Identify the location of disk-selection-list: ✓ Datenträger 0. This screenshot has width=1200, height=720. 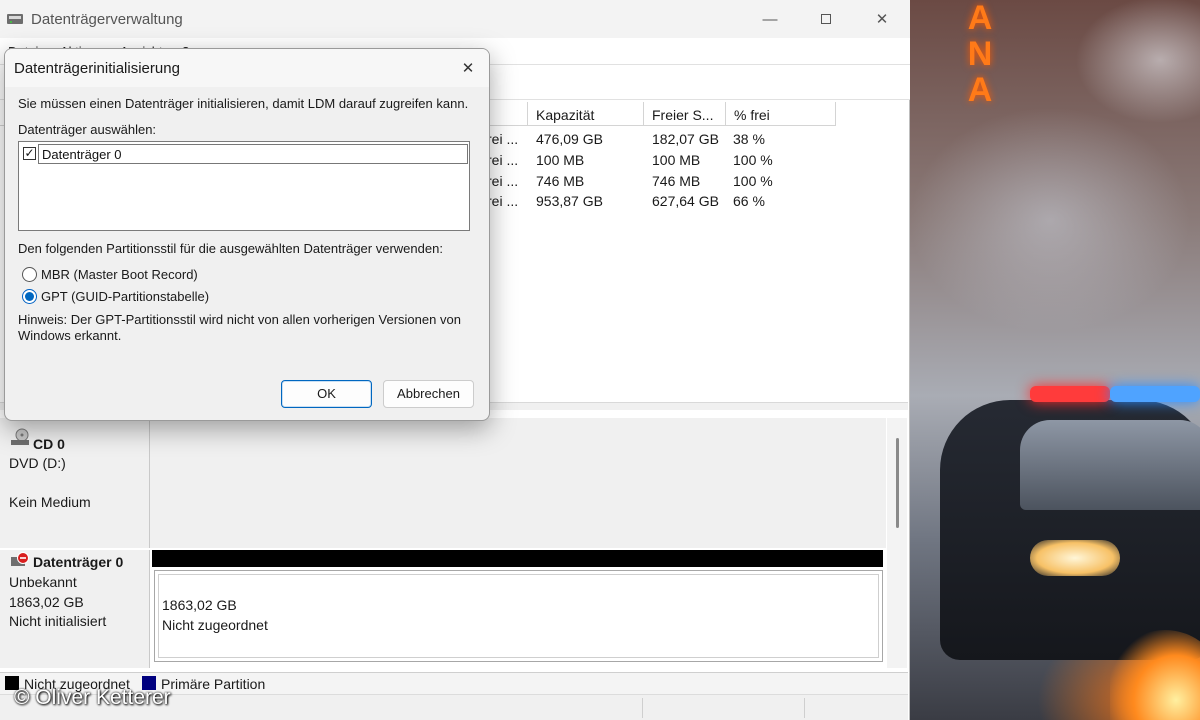
(244, 186).